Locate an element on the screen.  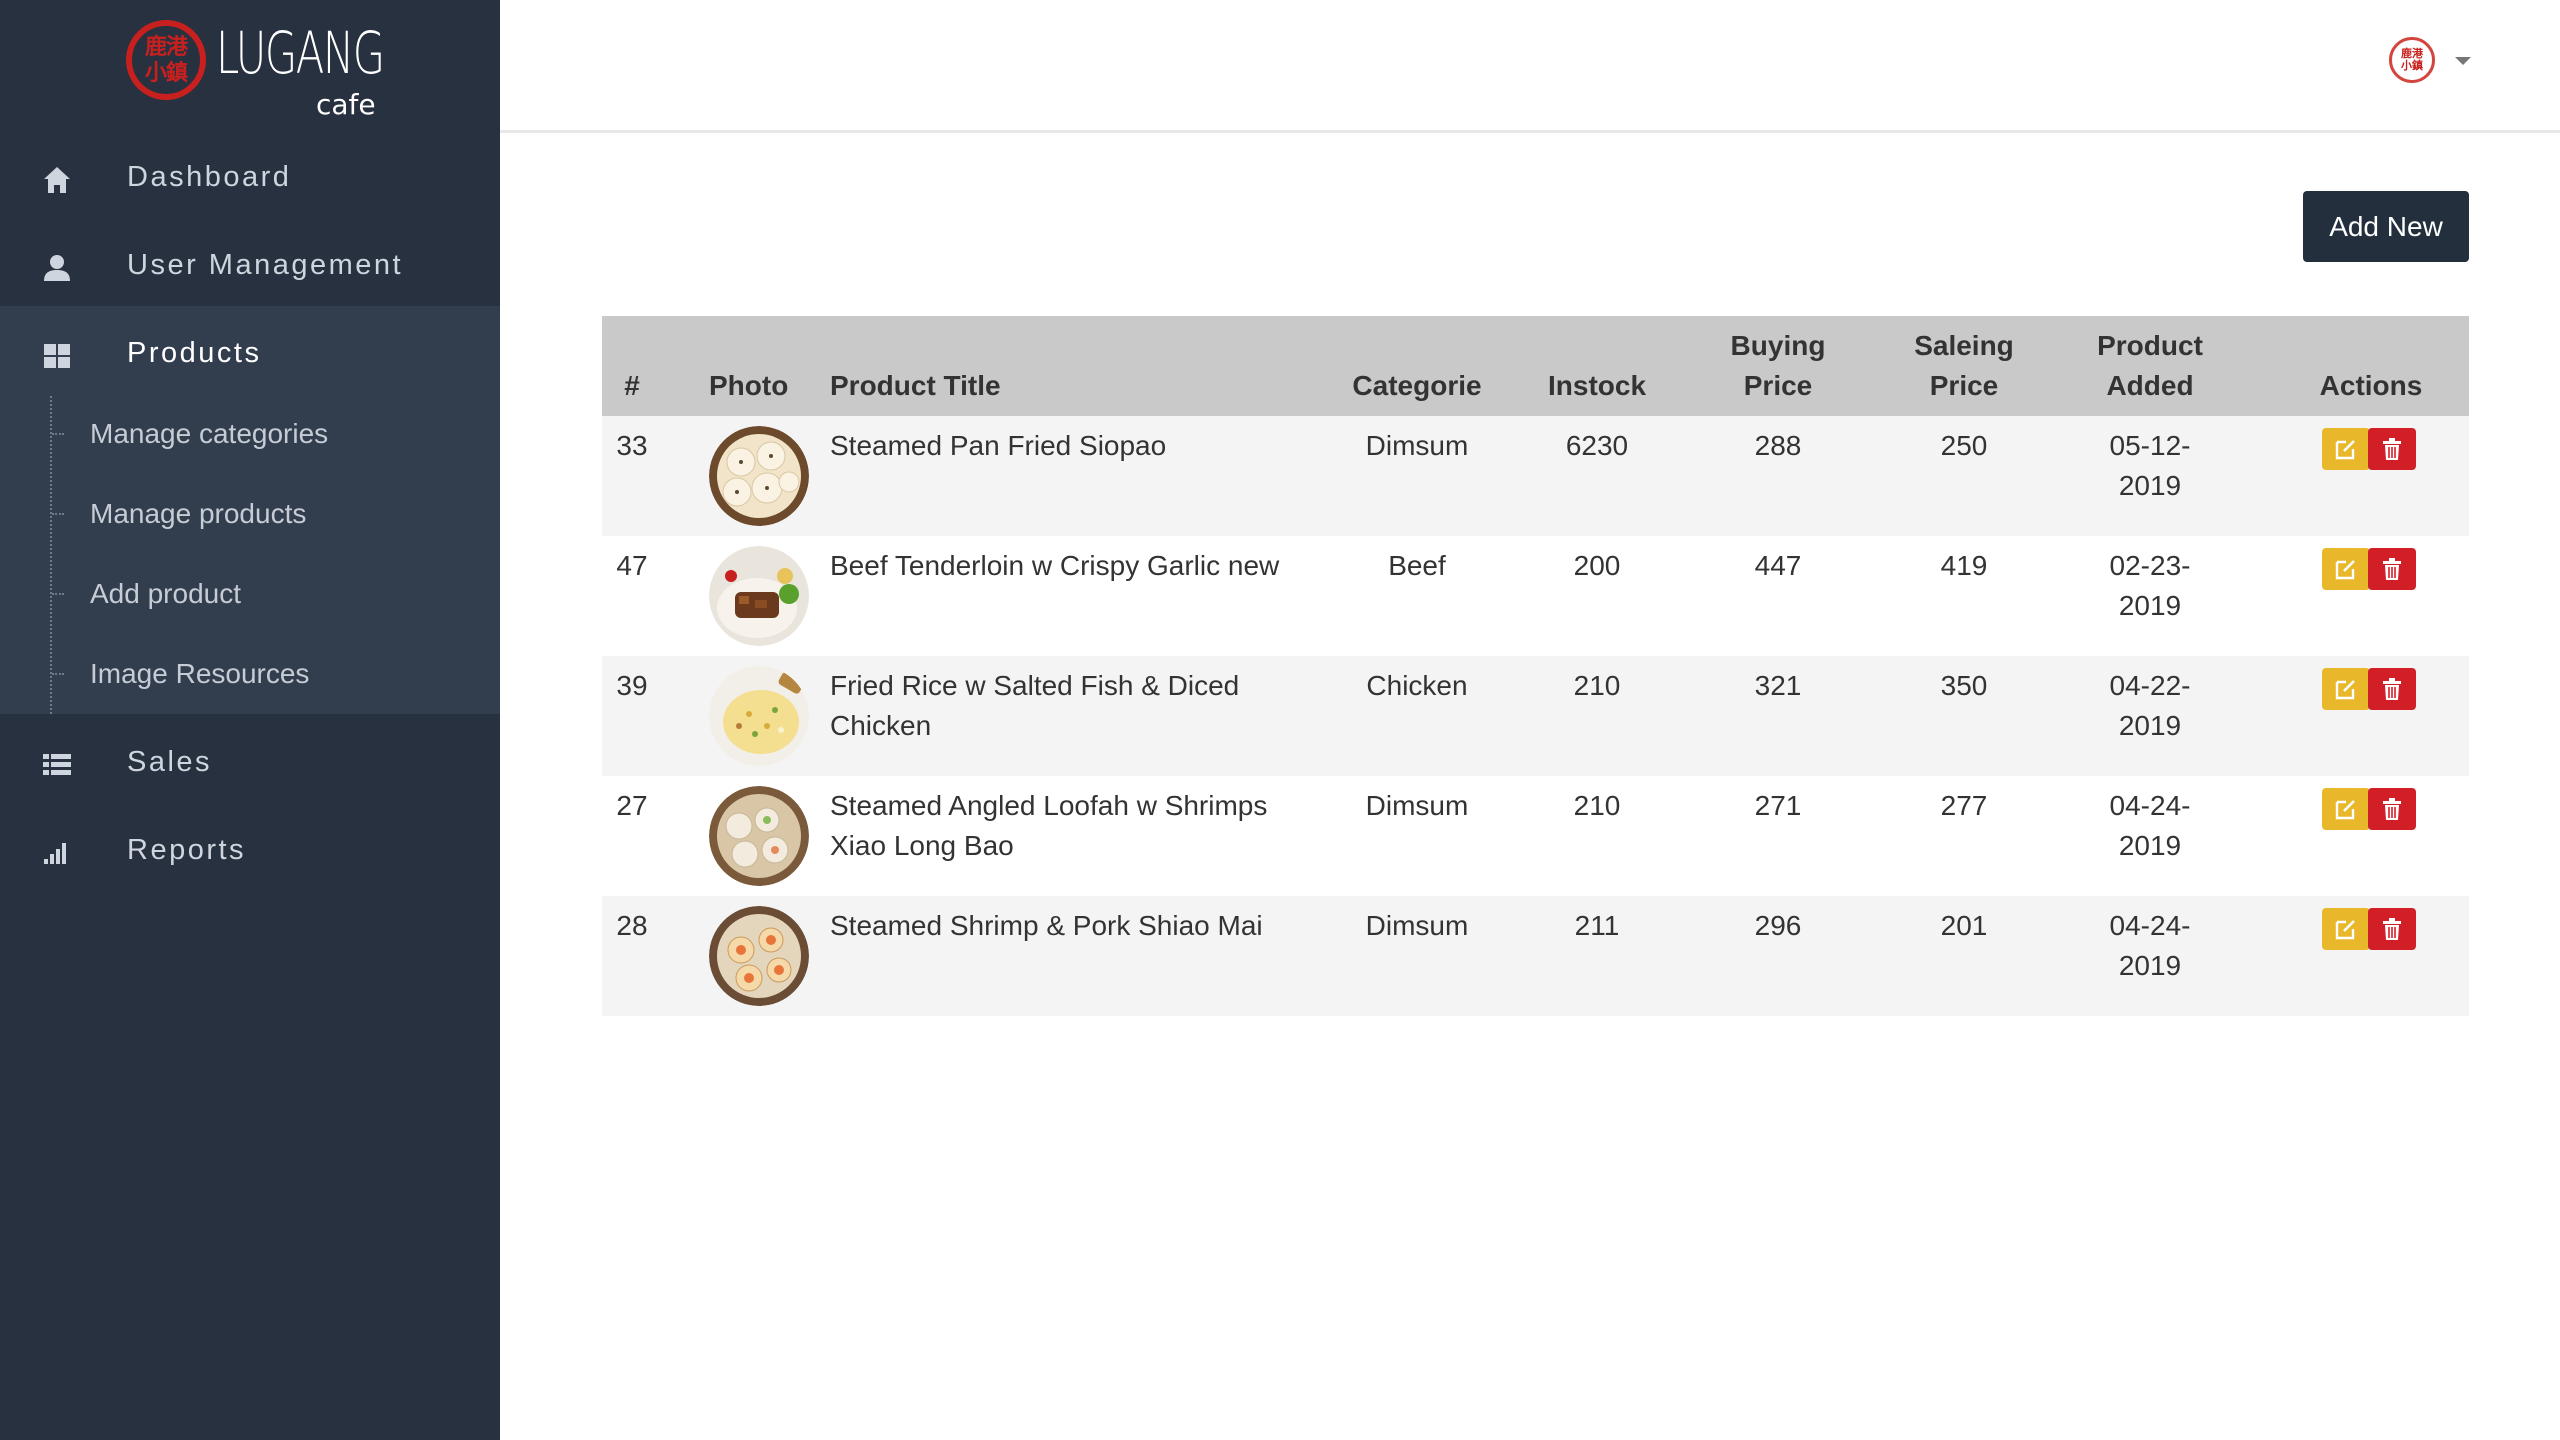
sidebar-item-sales: Sales is located at coordinates (250, 762).